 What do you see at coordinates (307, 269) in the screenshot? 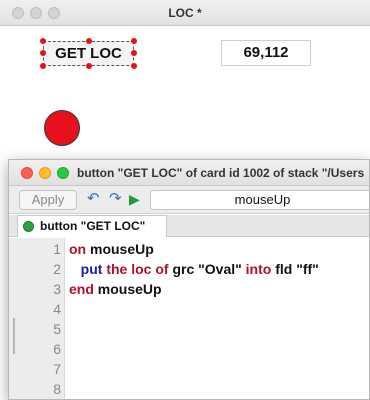
I see `string-literal: "ff"` at bounding box center [307, 269].